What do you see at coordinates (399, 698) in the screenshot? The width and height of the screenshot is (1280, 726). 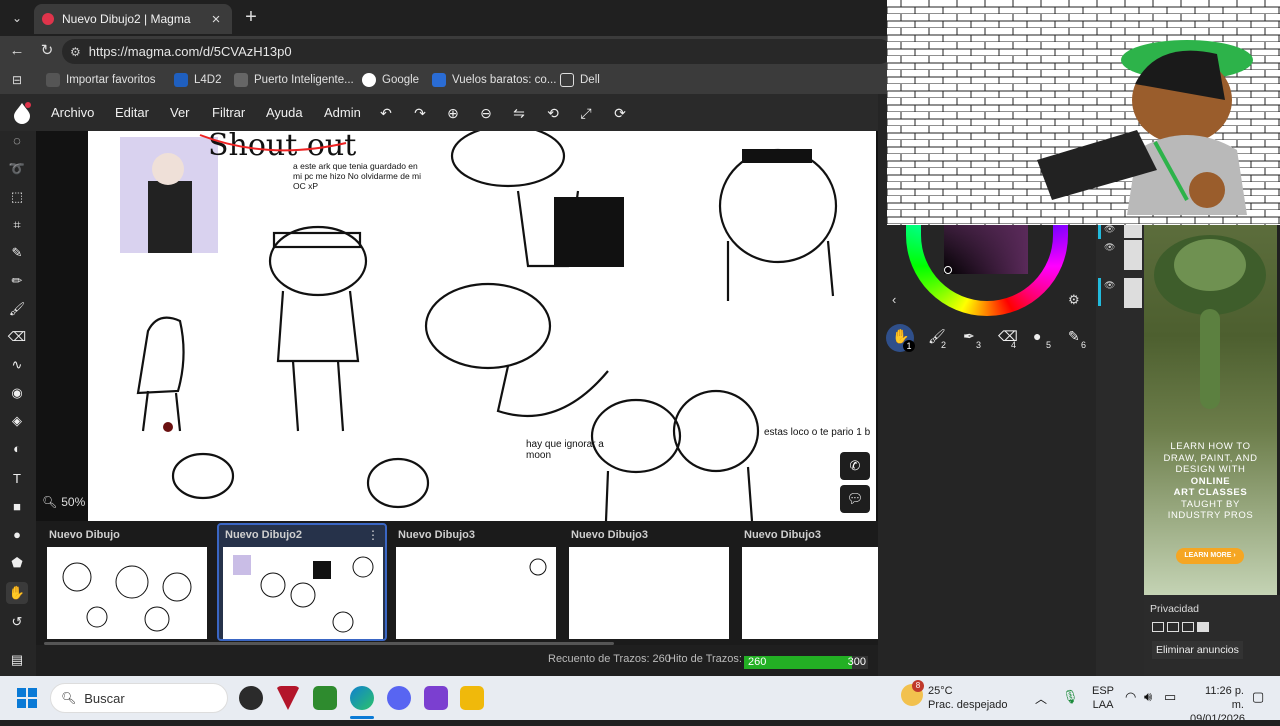 I see `discord-app-icon` at bounding box center [399, 698].